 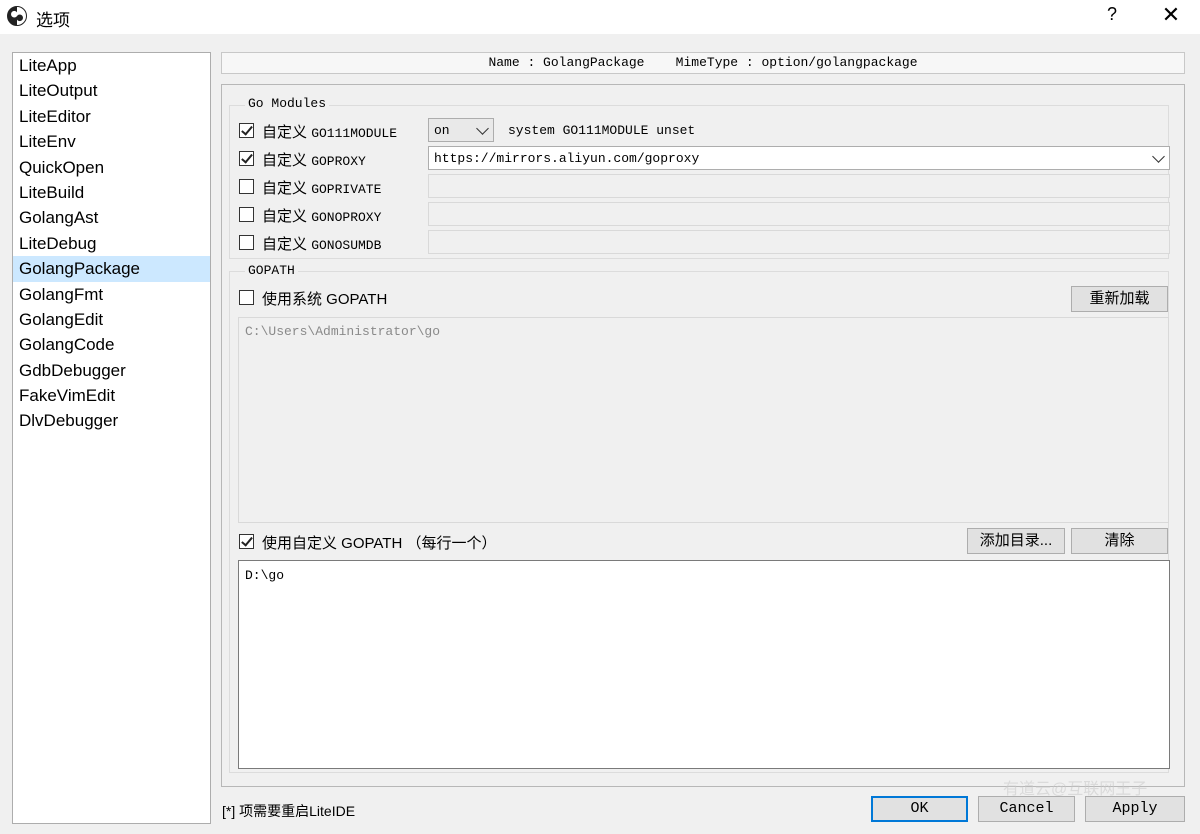 I want to click on gonoproxy-field, so click(x=799, y=214).